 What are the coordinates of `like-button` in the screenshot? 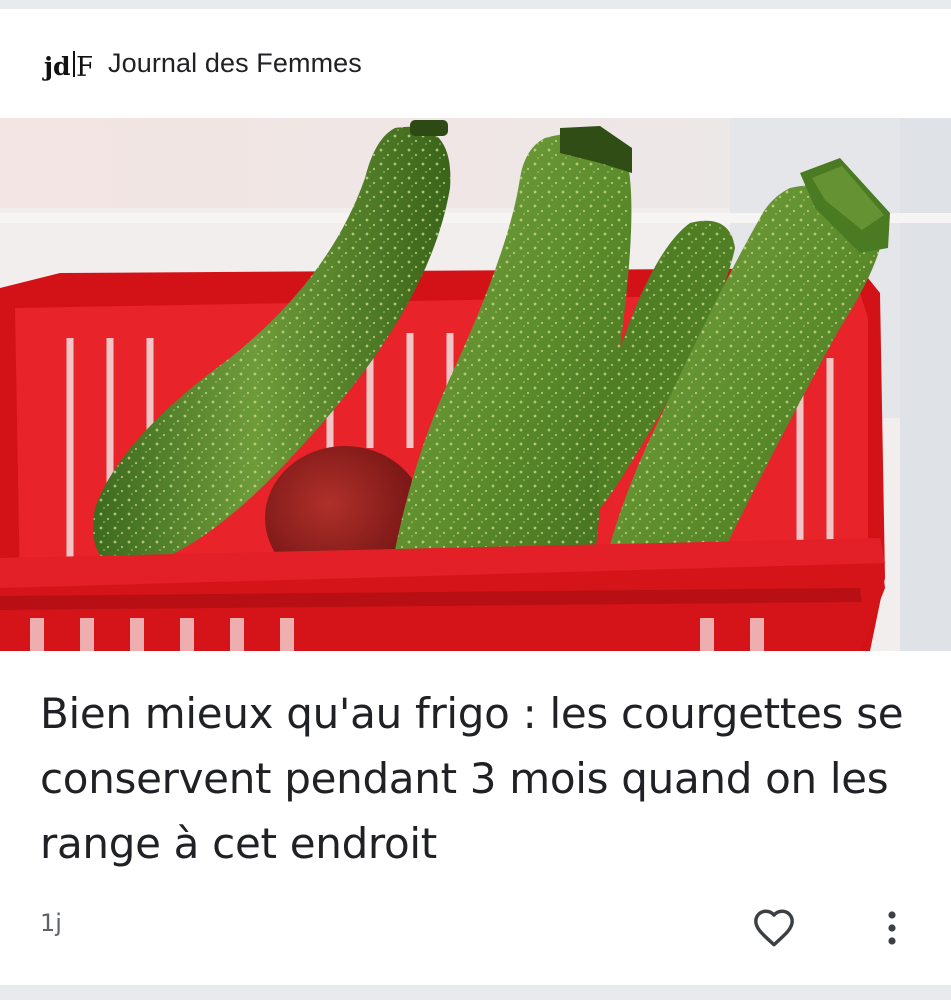 It's located at (774, 930).